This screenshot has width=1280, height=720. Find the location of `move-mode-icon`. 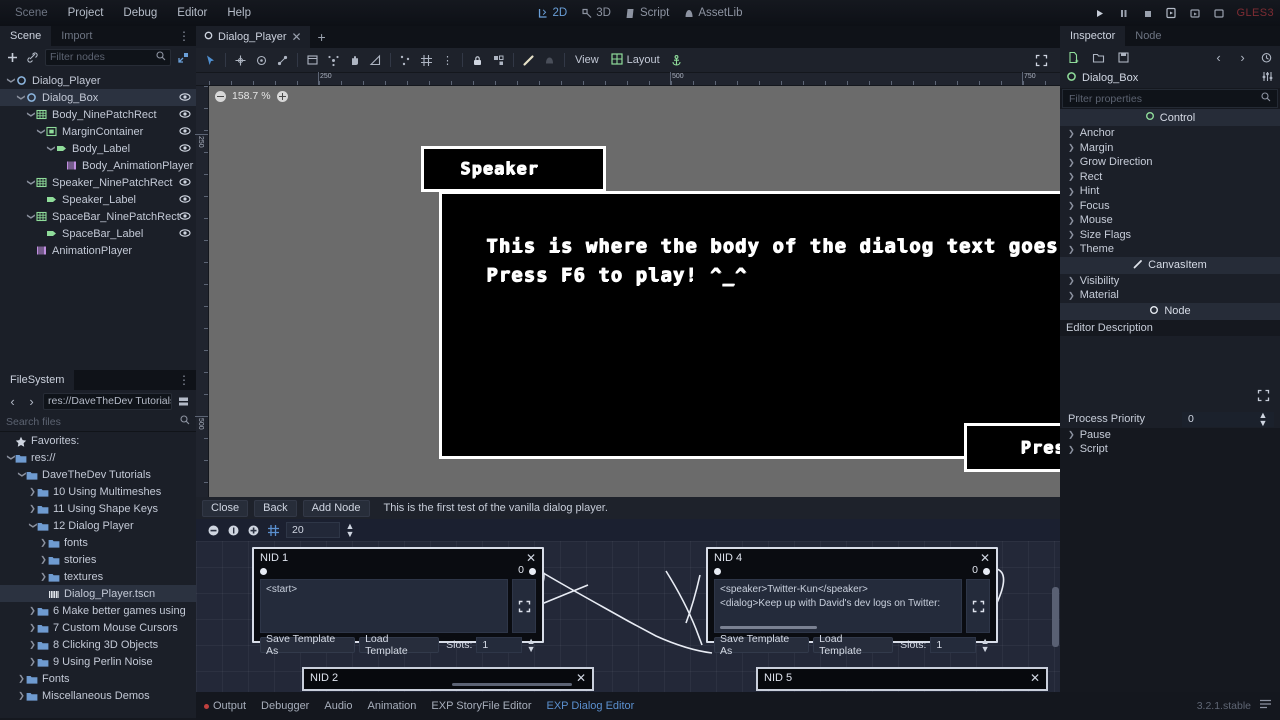

move-mode-icon is located at coordinates (240, 60).